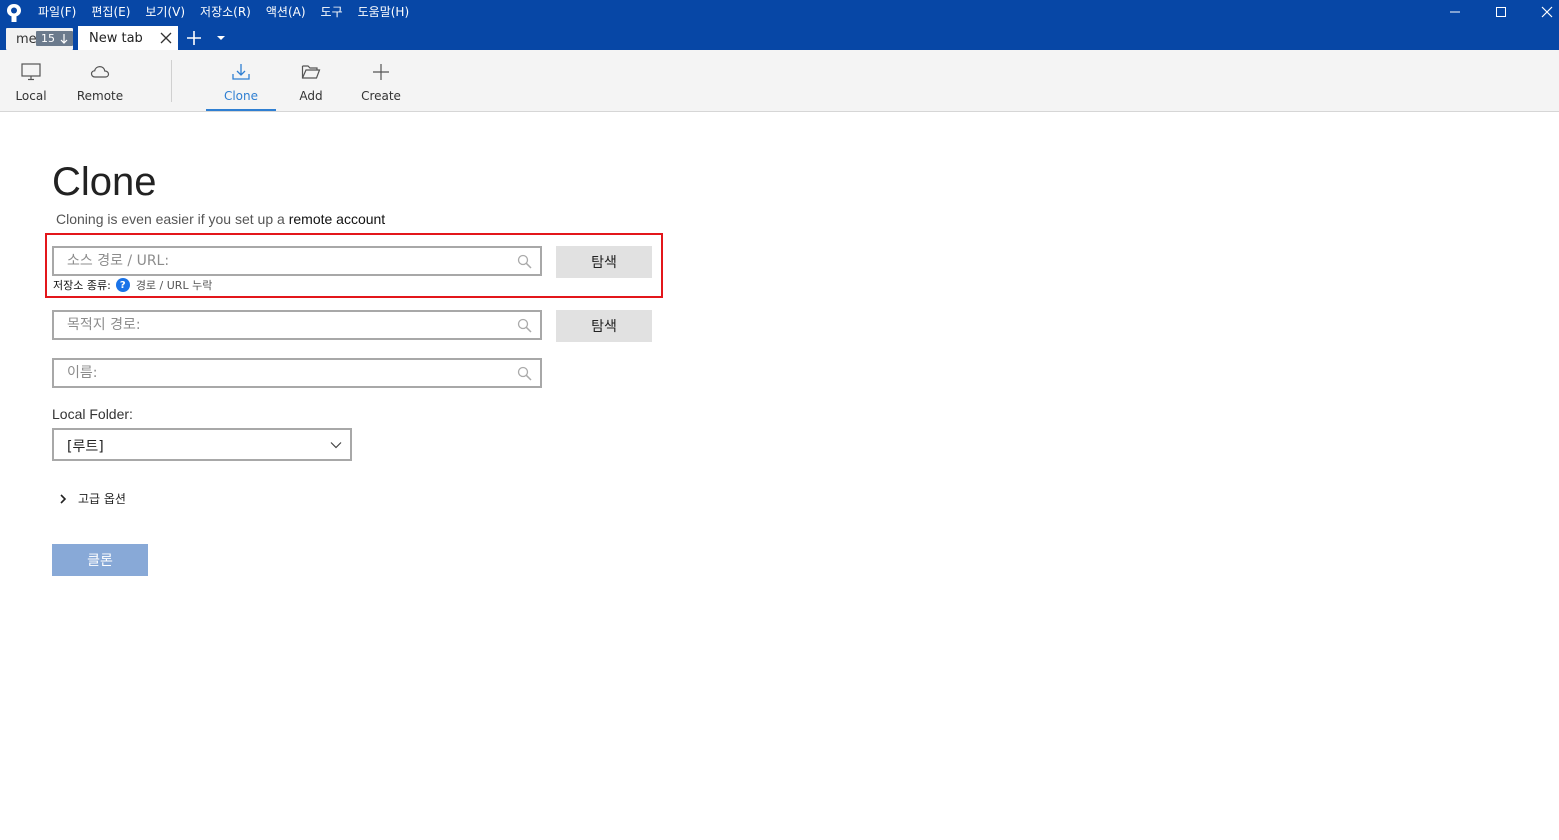  What do you see at coordinates (202, 444) in the screenshot?
I see `local-folder-select: [루트]` at bounding box center [202, 444].